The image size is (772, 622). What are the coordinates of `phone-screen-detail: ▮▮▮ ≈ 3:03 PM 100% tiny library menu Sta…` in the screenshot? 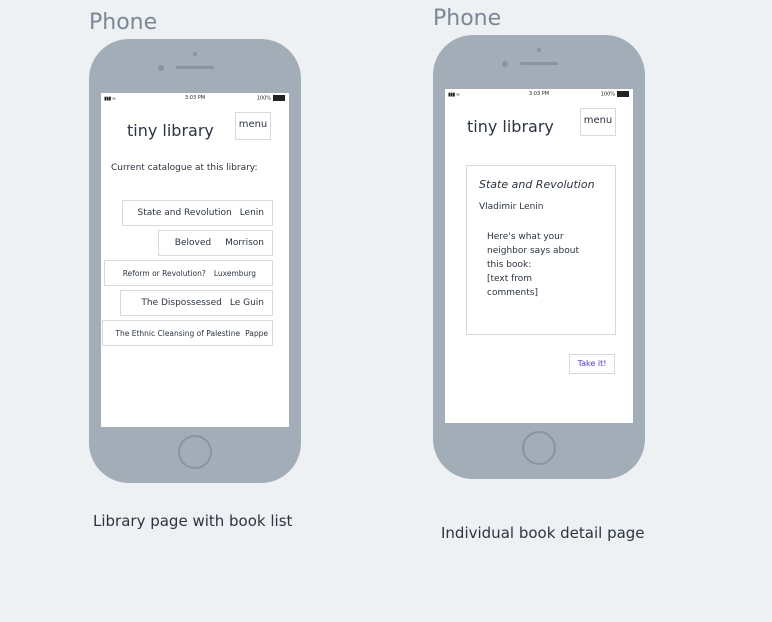 It's located at (539, 256).